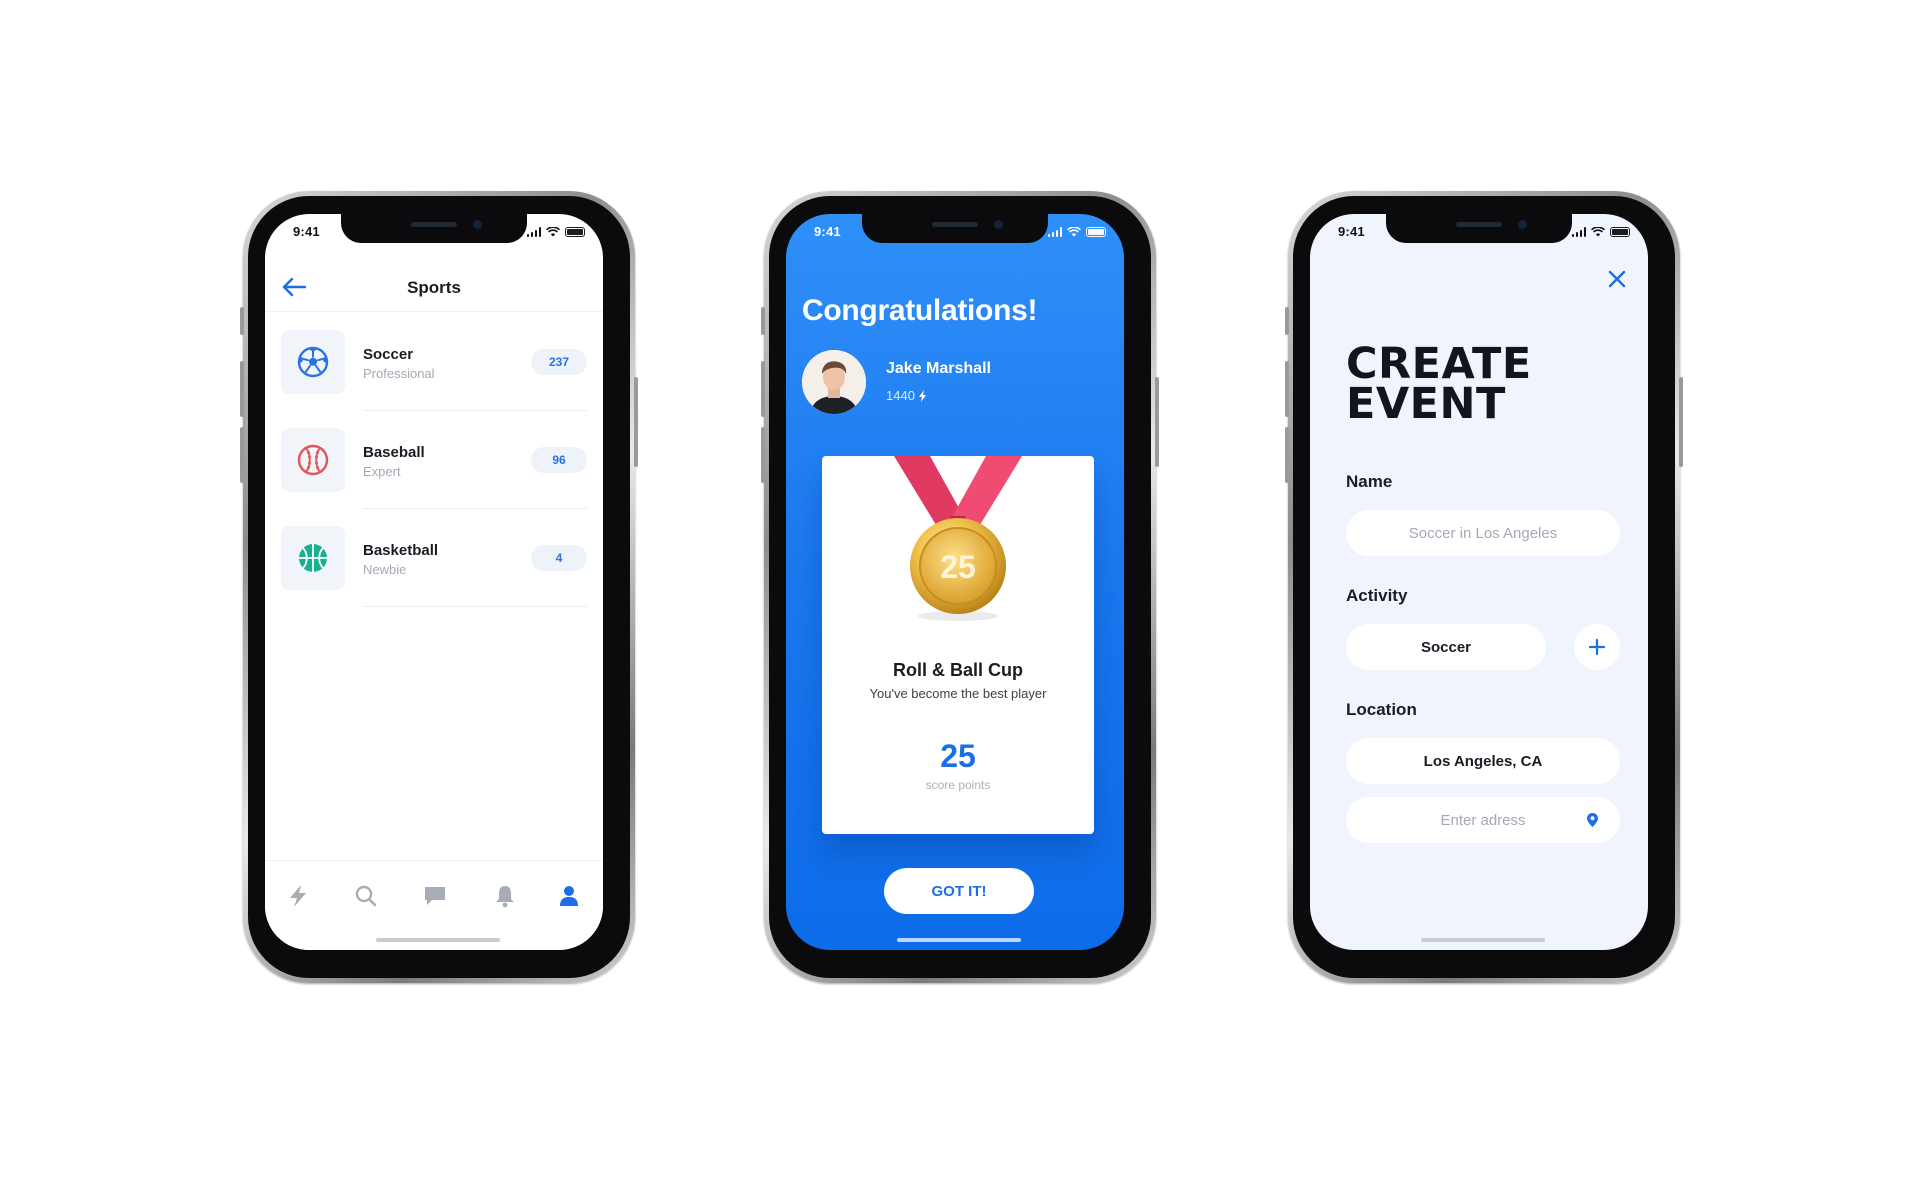  What do you see at coordinates (1592, 820) in the screenshot?
I see `location-pin-icon` at bounding box center [1592, 820].